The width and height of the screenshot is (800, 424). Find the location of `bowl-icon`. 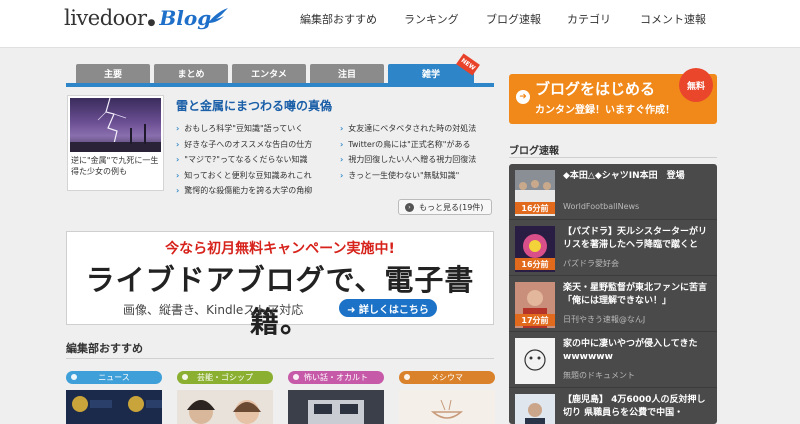

bowl-icon is located at coordinates (447, 409).